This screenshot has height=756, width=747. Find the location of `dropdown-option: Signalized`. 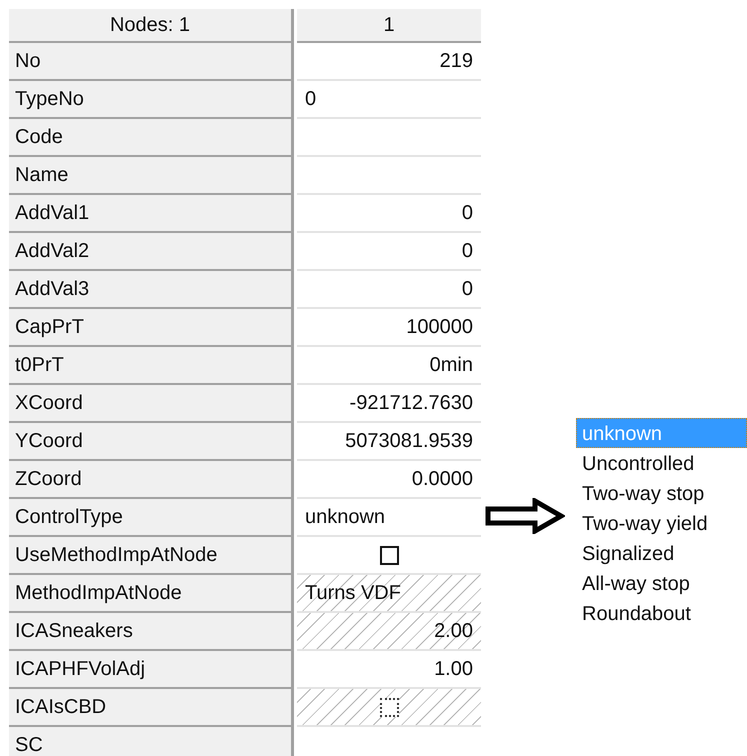

dropdown-option: Signalized is located at coordinates (661, 553).